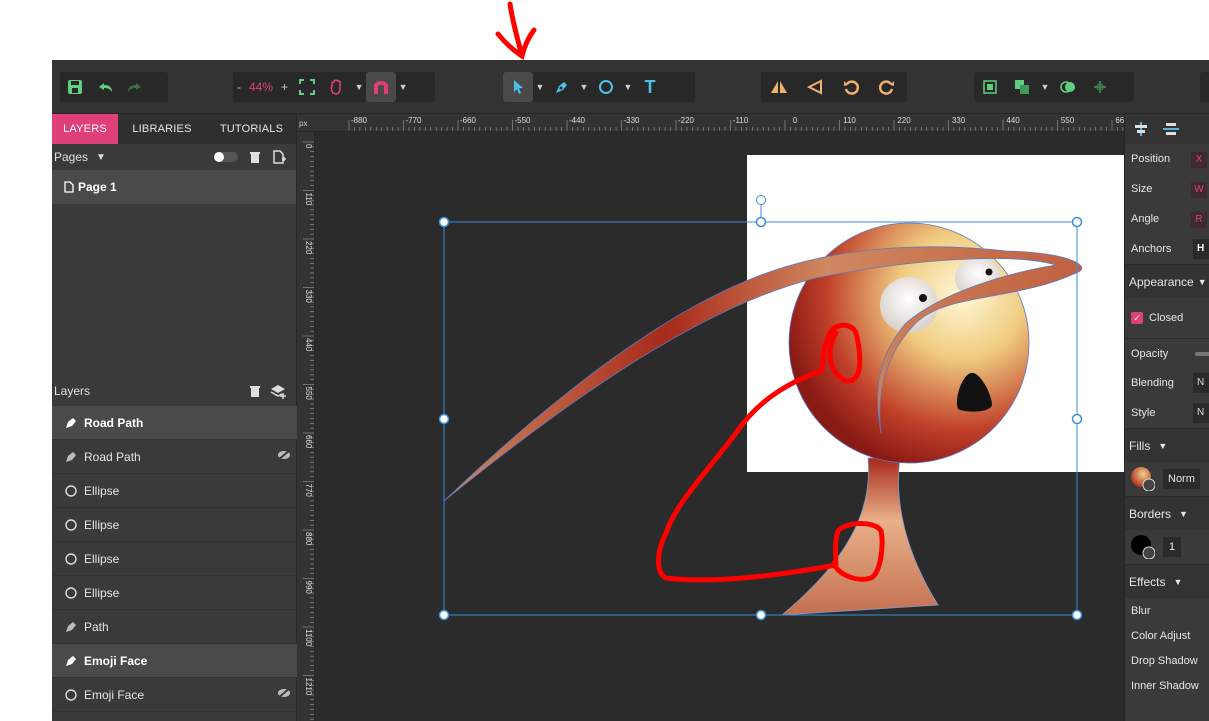  I want to click on shape-tool-dropdown: ▼, so click(628, 87).